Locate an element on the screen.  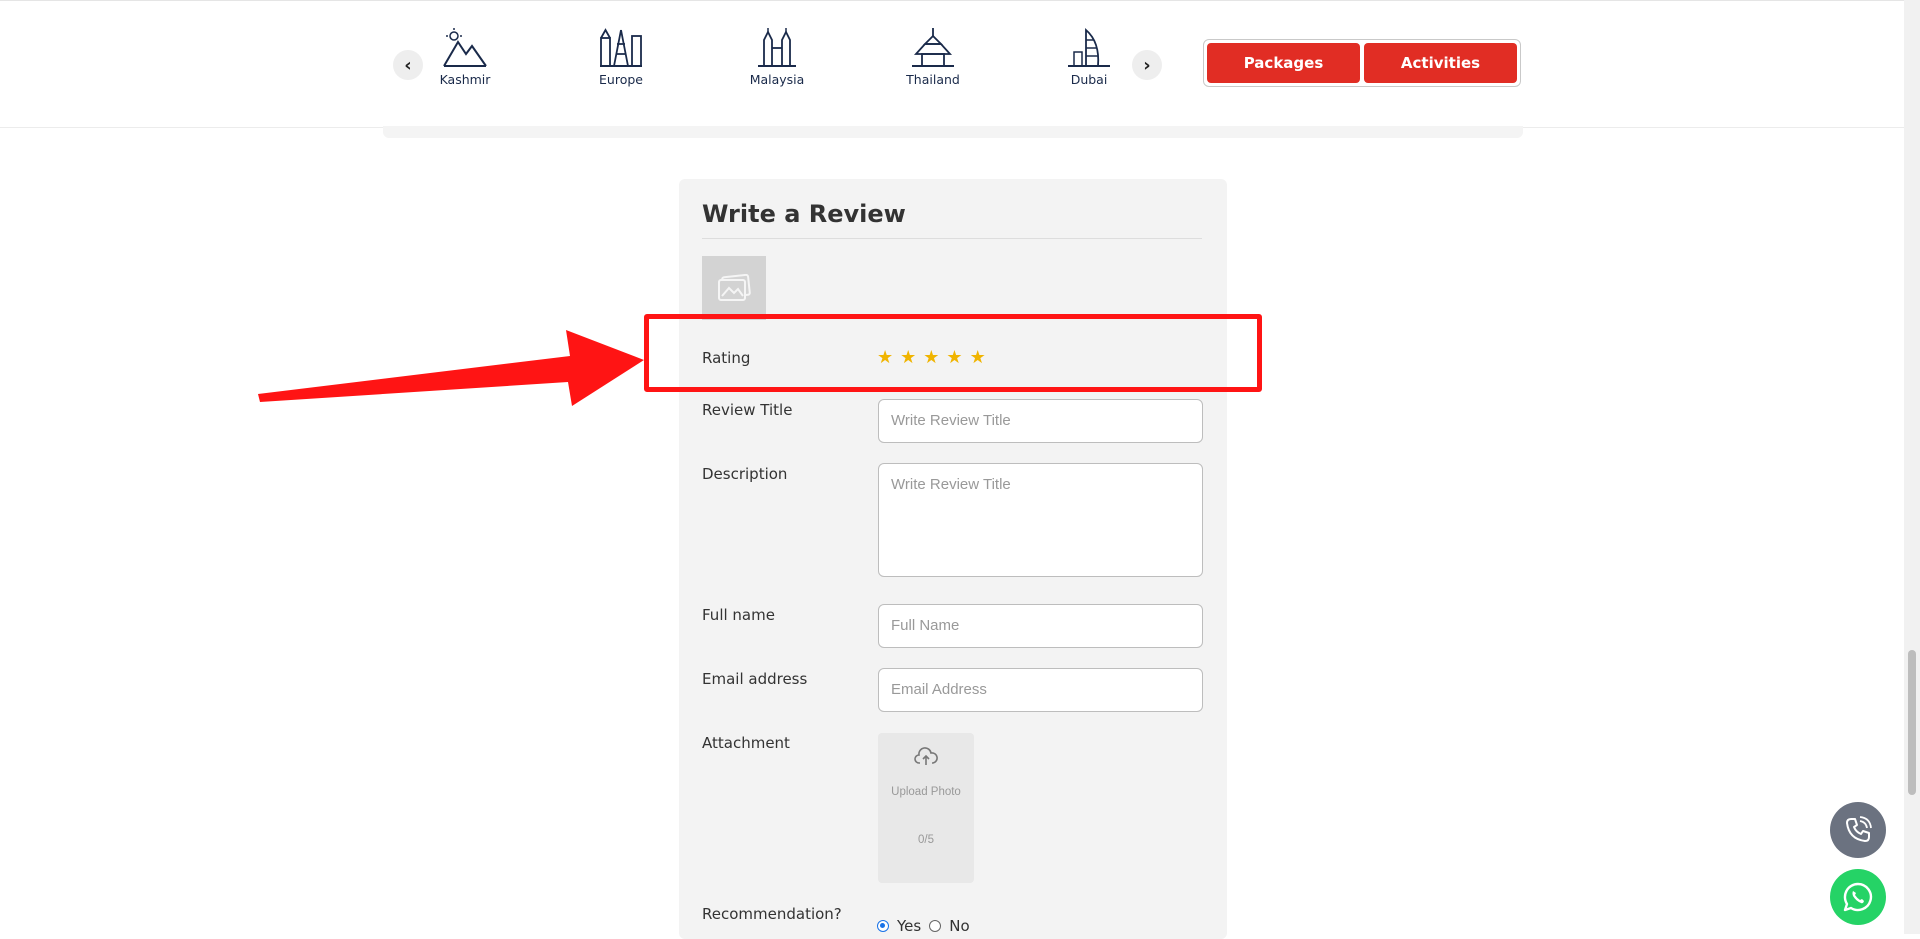
email-label: Email address is located at coordinates (755, 679).